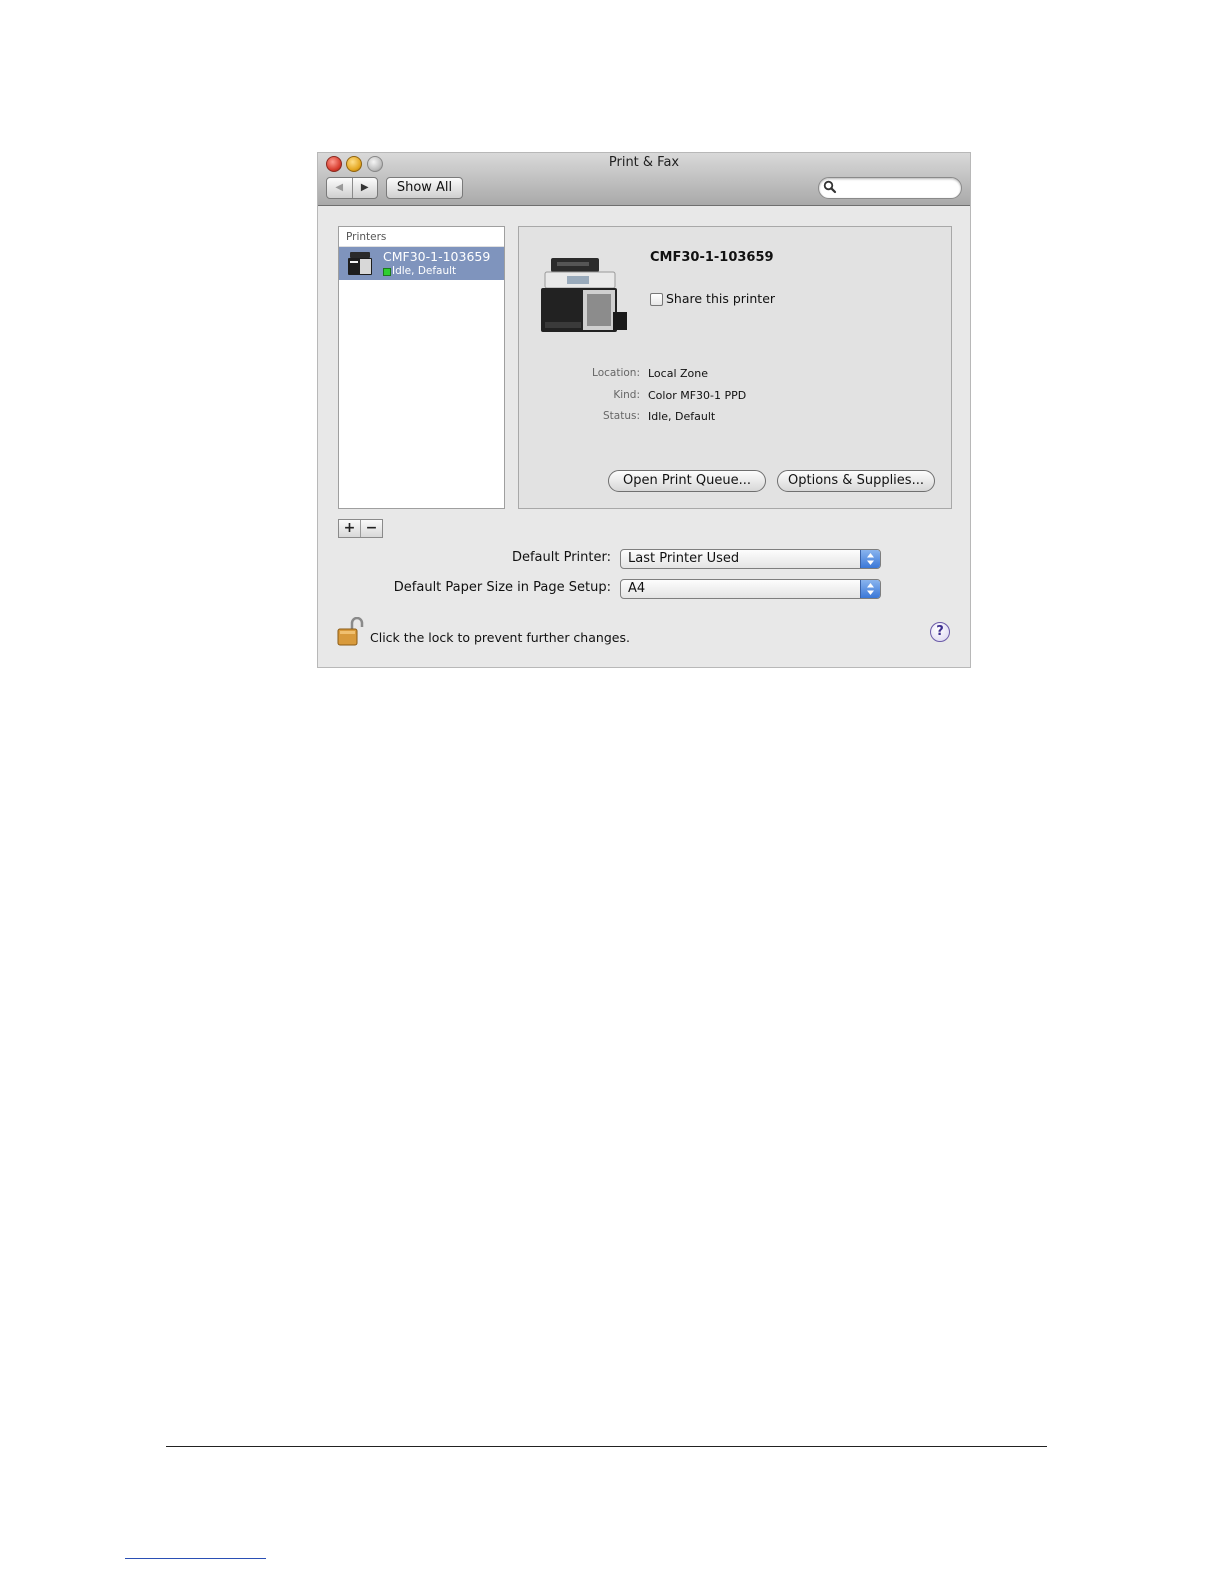 This screenshot has width=1224, height=1584. I want to click on paper-size-label: Default Paper Size in Page Setup:, so click(502, 587).